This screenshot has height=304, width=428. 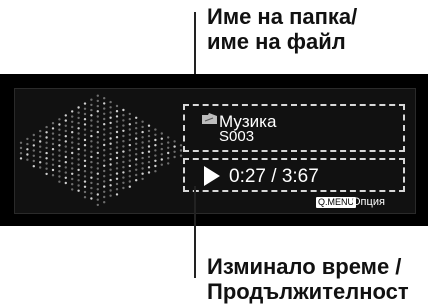 I want to click on file-name: S003, so click(x=237, y=136).